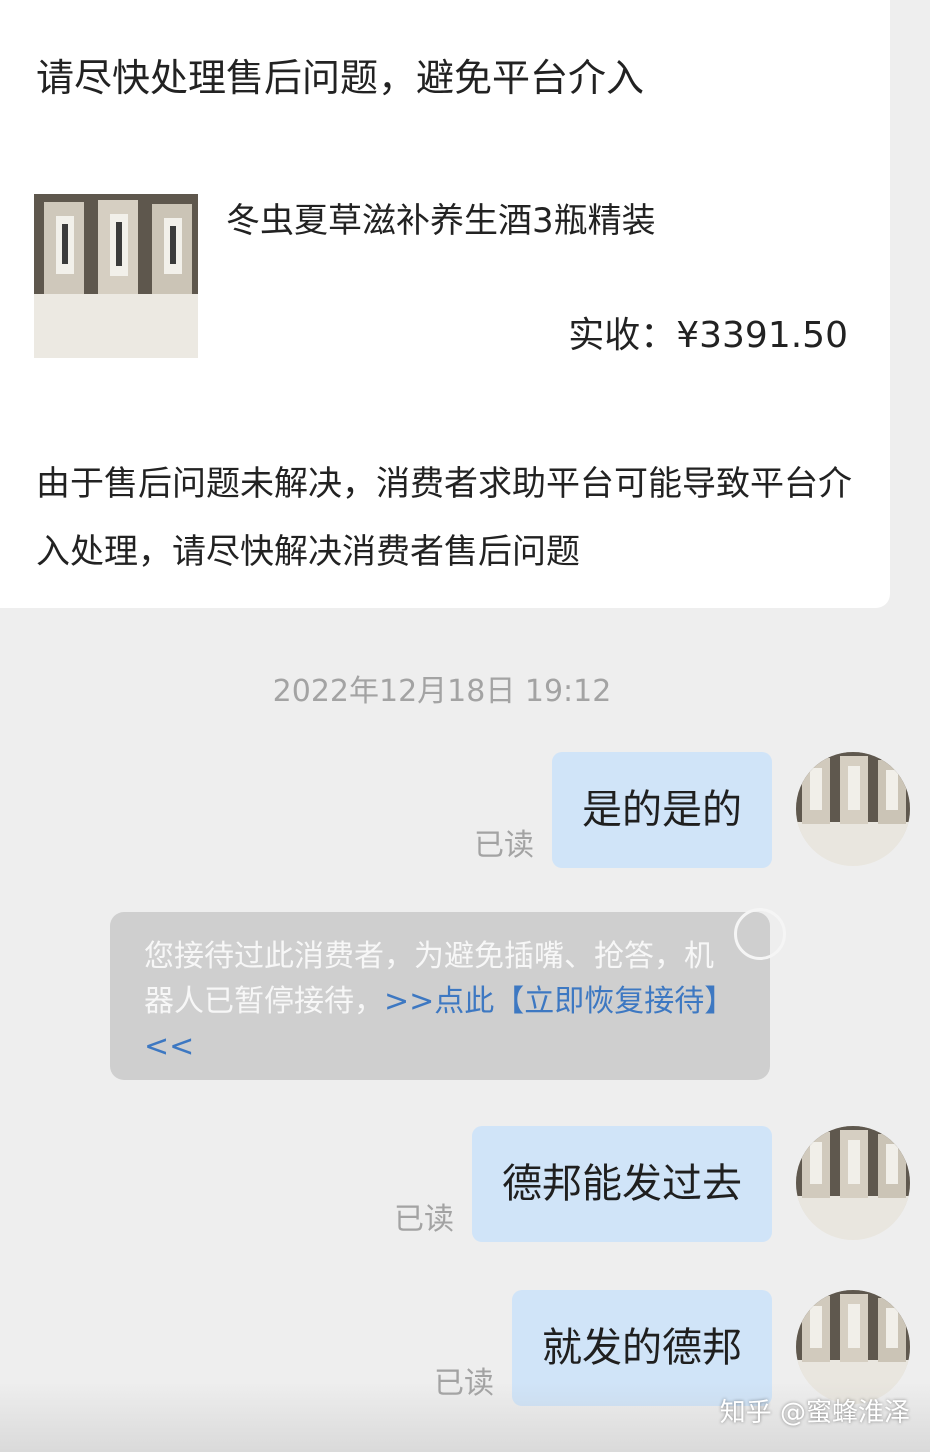  What do you see at coordinates (662, 810) in the screenshot?
I see `message-bubble: 是的是的` at bounding box center [662, 810].